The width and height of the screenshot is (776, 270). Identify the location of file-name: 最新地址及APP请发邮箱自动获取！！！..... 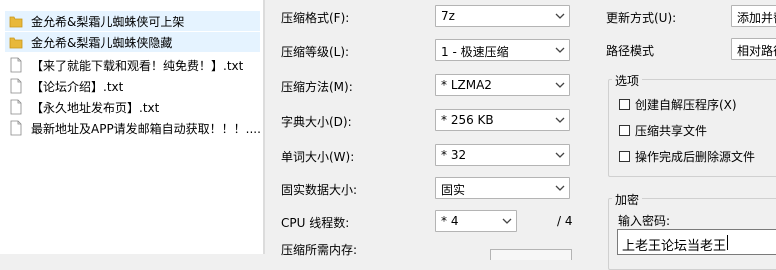
(145, 128).